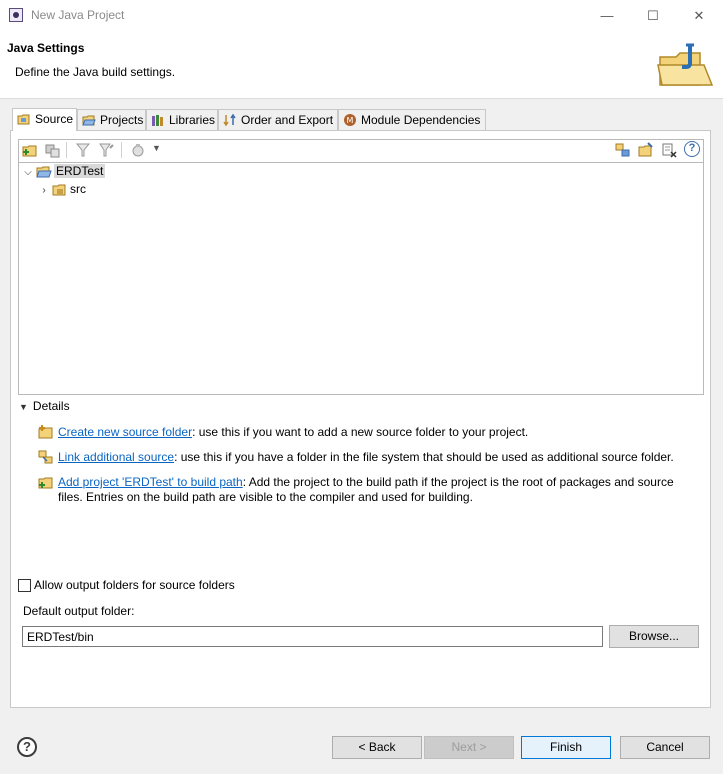  I want to click on window-title: New Java Project, so click(78, 15).